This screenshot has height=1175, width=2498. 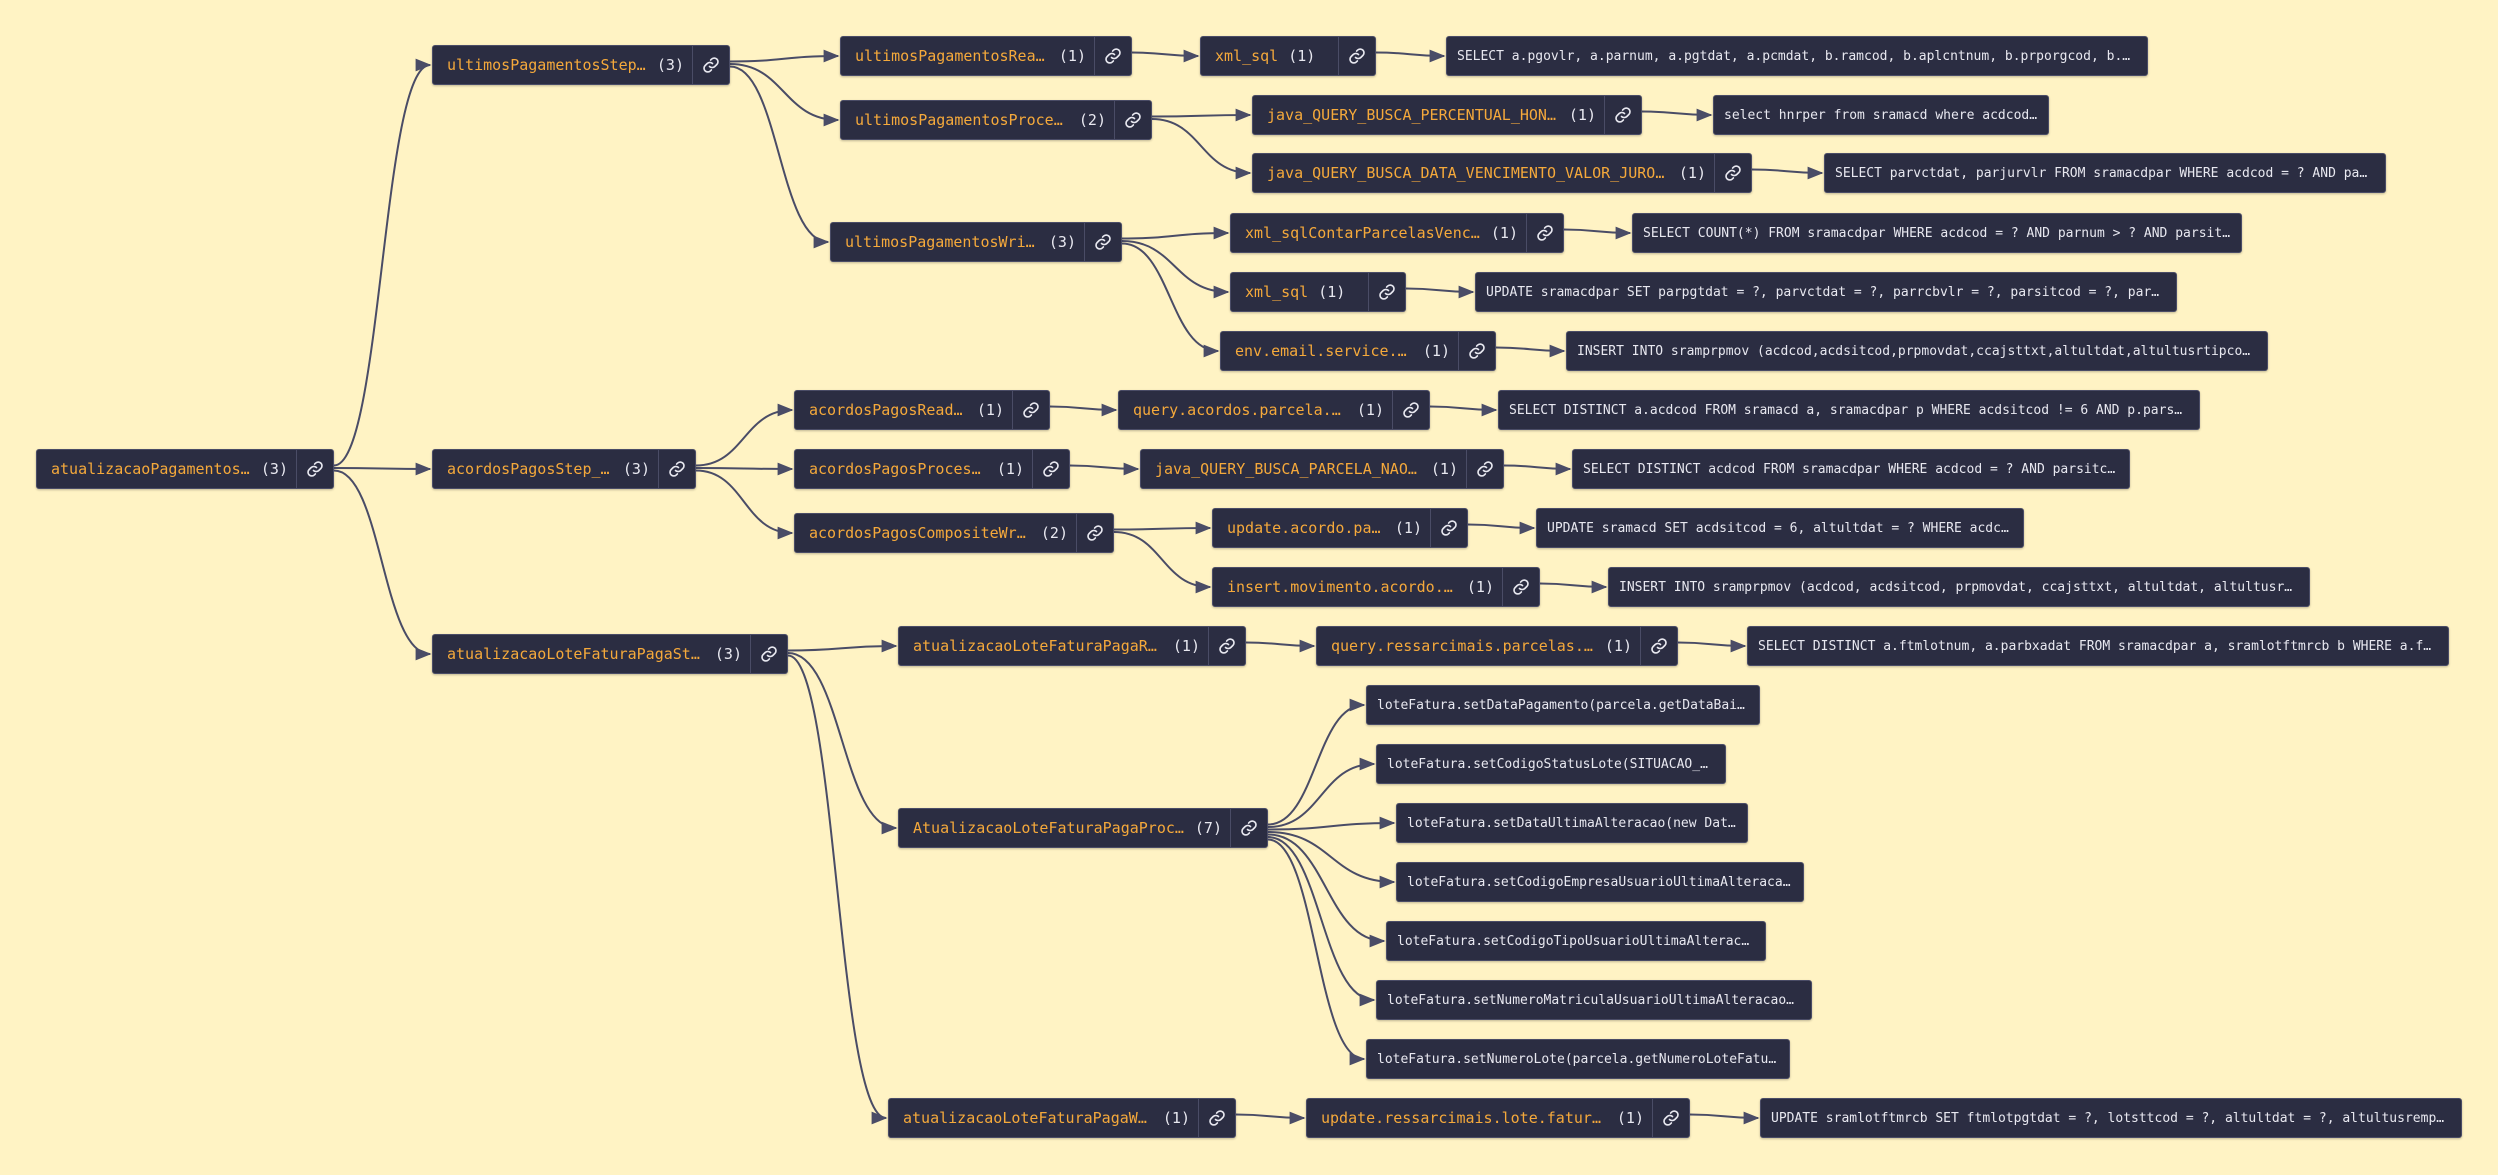 I want to click on node-ultimos-pagamentos-writer: ultimosPagamentosWriter (3), so click(x=976, y=242).